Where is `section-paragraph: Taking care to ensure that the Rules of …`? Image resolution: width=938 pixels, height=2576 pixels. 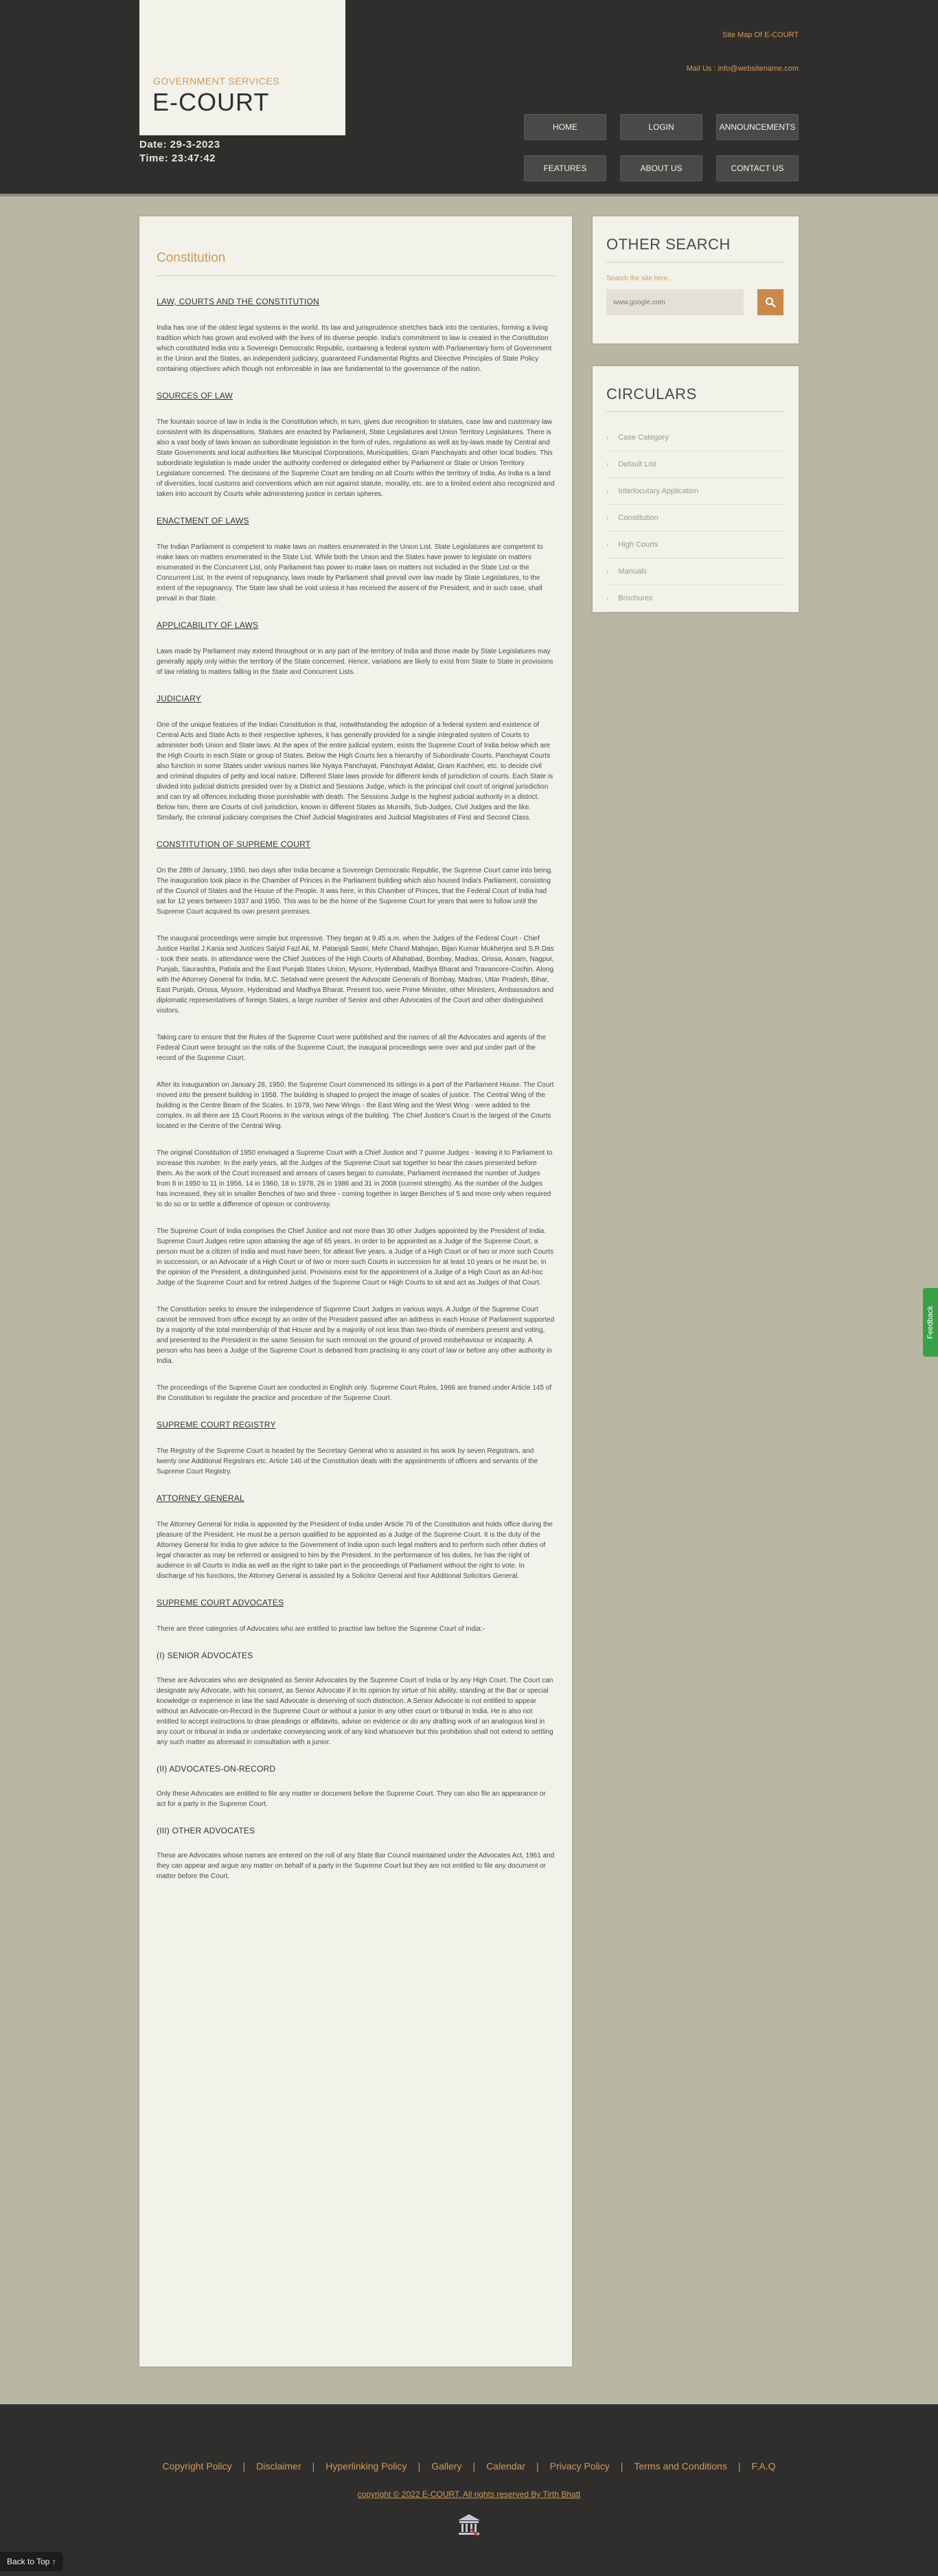 section-paragraph: Taking care to ensure that the Rules of … is located at coordinates (352, 1048).